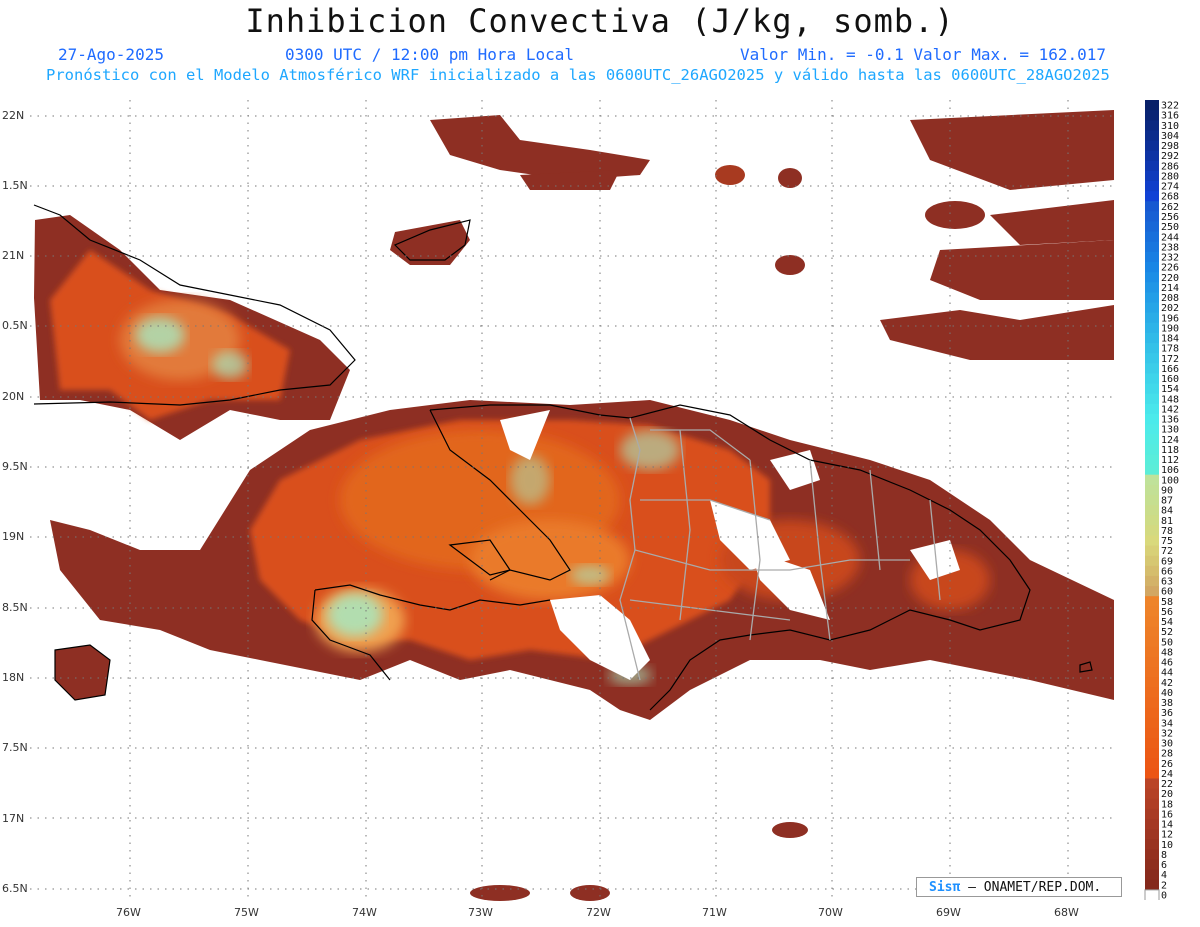 The width and height of the screenshot is (1200, 927). What do you see at coordinates (15, 747) in the screenshot?
I see `lat-label: 7.5N` at bounding box center [15, 747].